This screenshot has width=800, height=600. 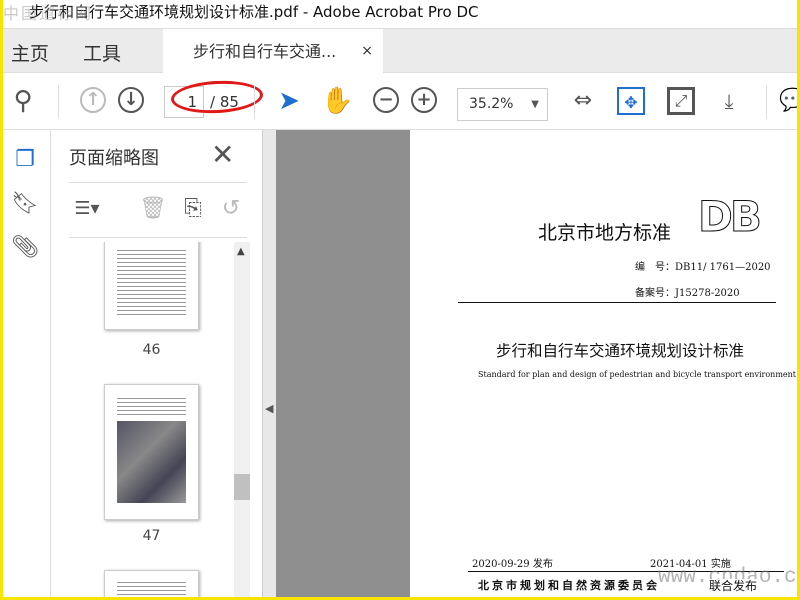 I want to click on bookmark-icon: 🔖︎, so click(x=25, y=204).